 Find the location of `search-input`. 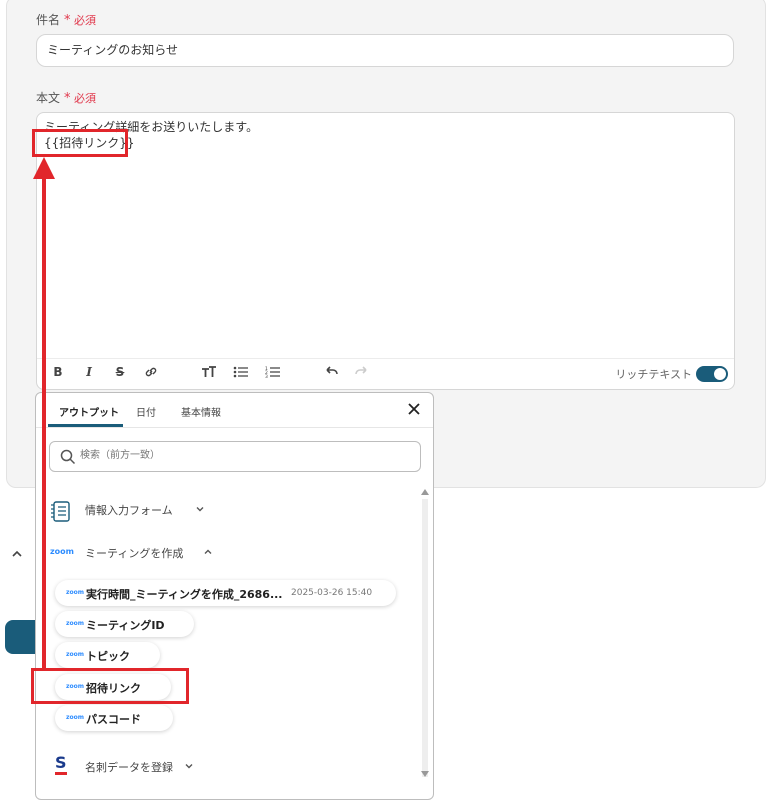

search-input is located at coordinates (240, 455).